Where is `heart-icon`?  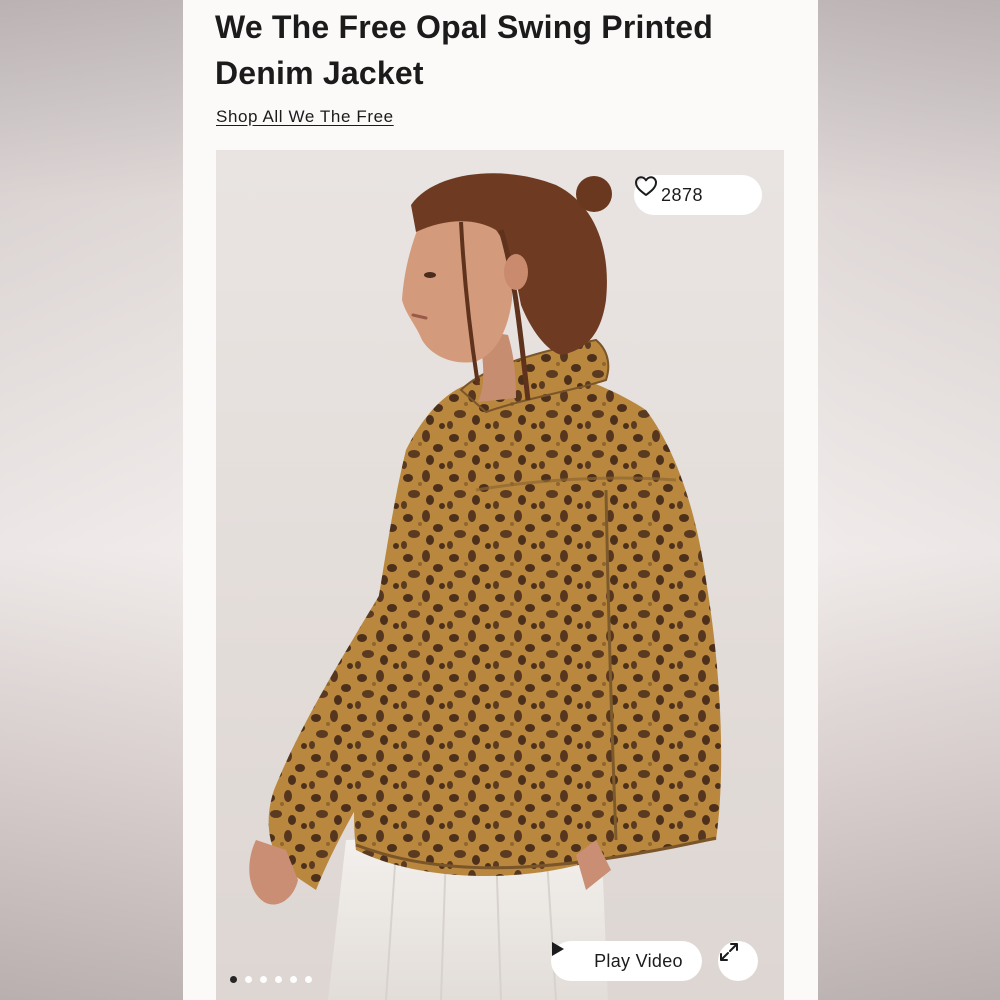
heart-icon is located at coordinates (685, 191).